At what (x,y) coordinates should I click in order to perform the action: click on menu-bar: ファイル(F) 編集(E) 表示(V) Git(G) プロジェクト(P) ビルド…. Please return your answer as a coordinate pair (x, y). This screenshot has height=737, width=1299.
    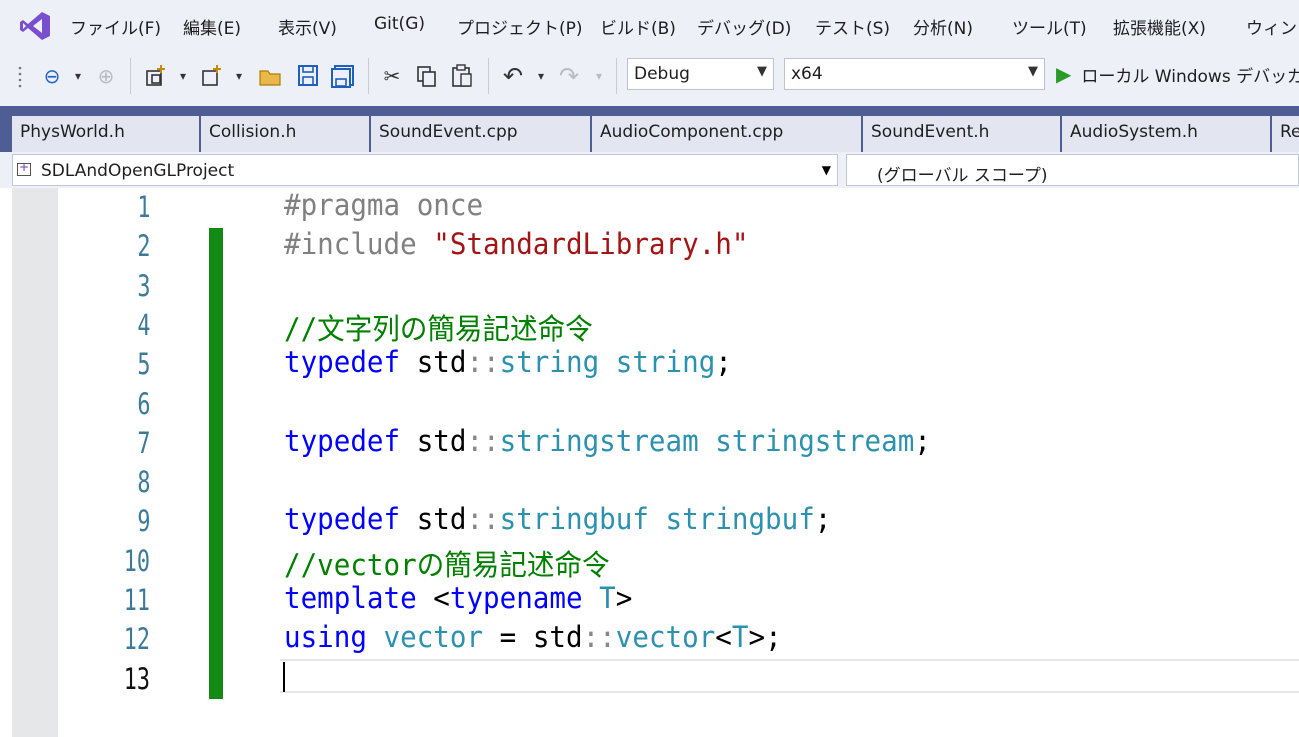
    Looking at the image, I should click on (649, 25).